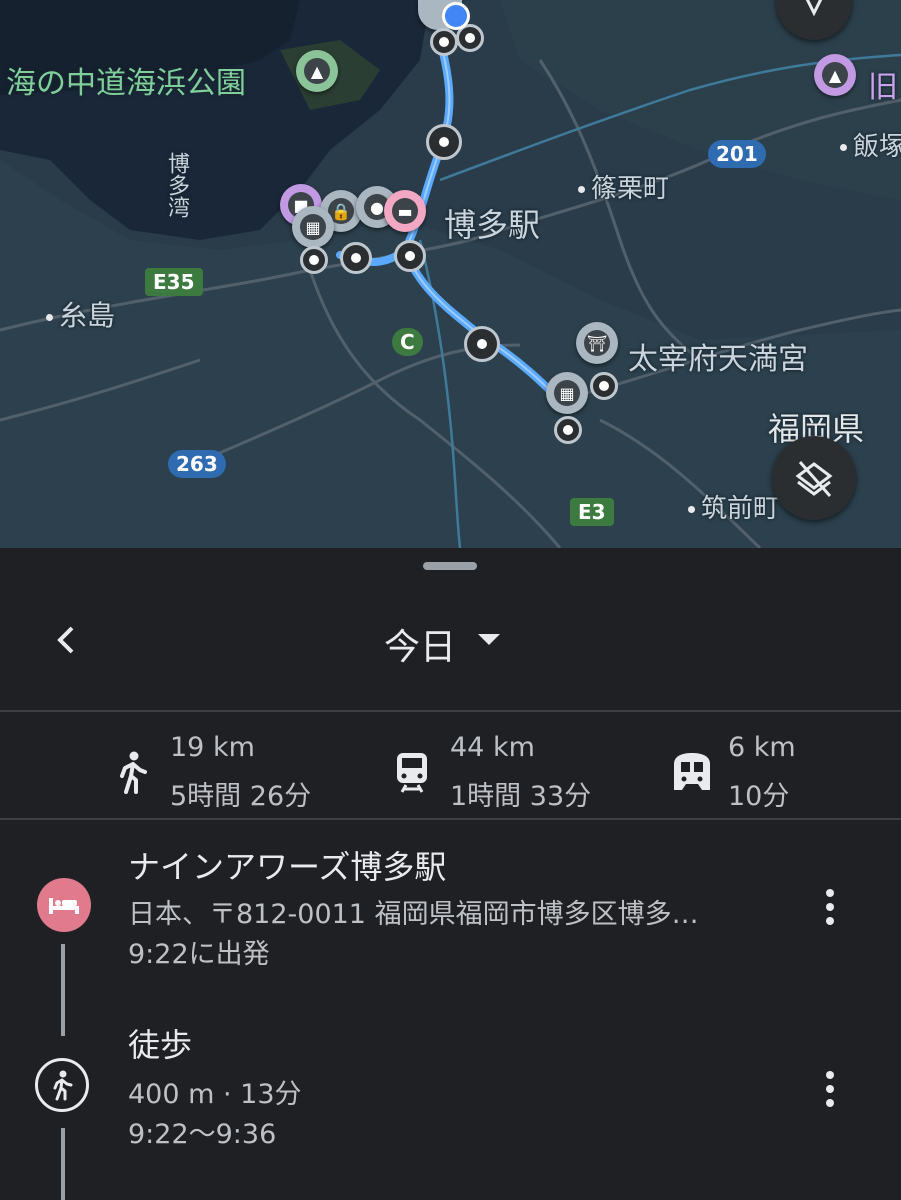 This screenshot has height=1200, width=901. What do you see at coordinates (521, 796) in the screenshot?
I see `train-duration: 1時間 33分` at bounding box center [521, 796].